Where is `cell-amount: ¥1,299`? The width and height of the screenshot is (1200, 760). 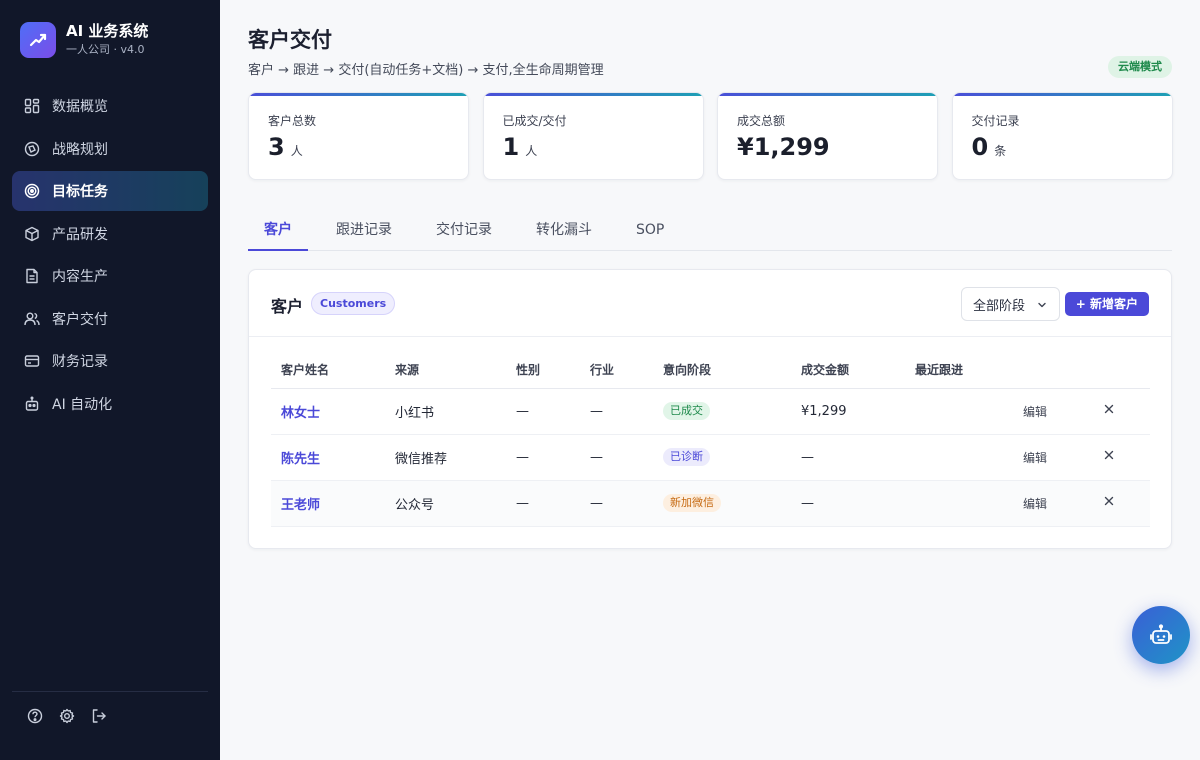
cell-amount: ¥1,299 is located at coordinates (848, 411).